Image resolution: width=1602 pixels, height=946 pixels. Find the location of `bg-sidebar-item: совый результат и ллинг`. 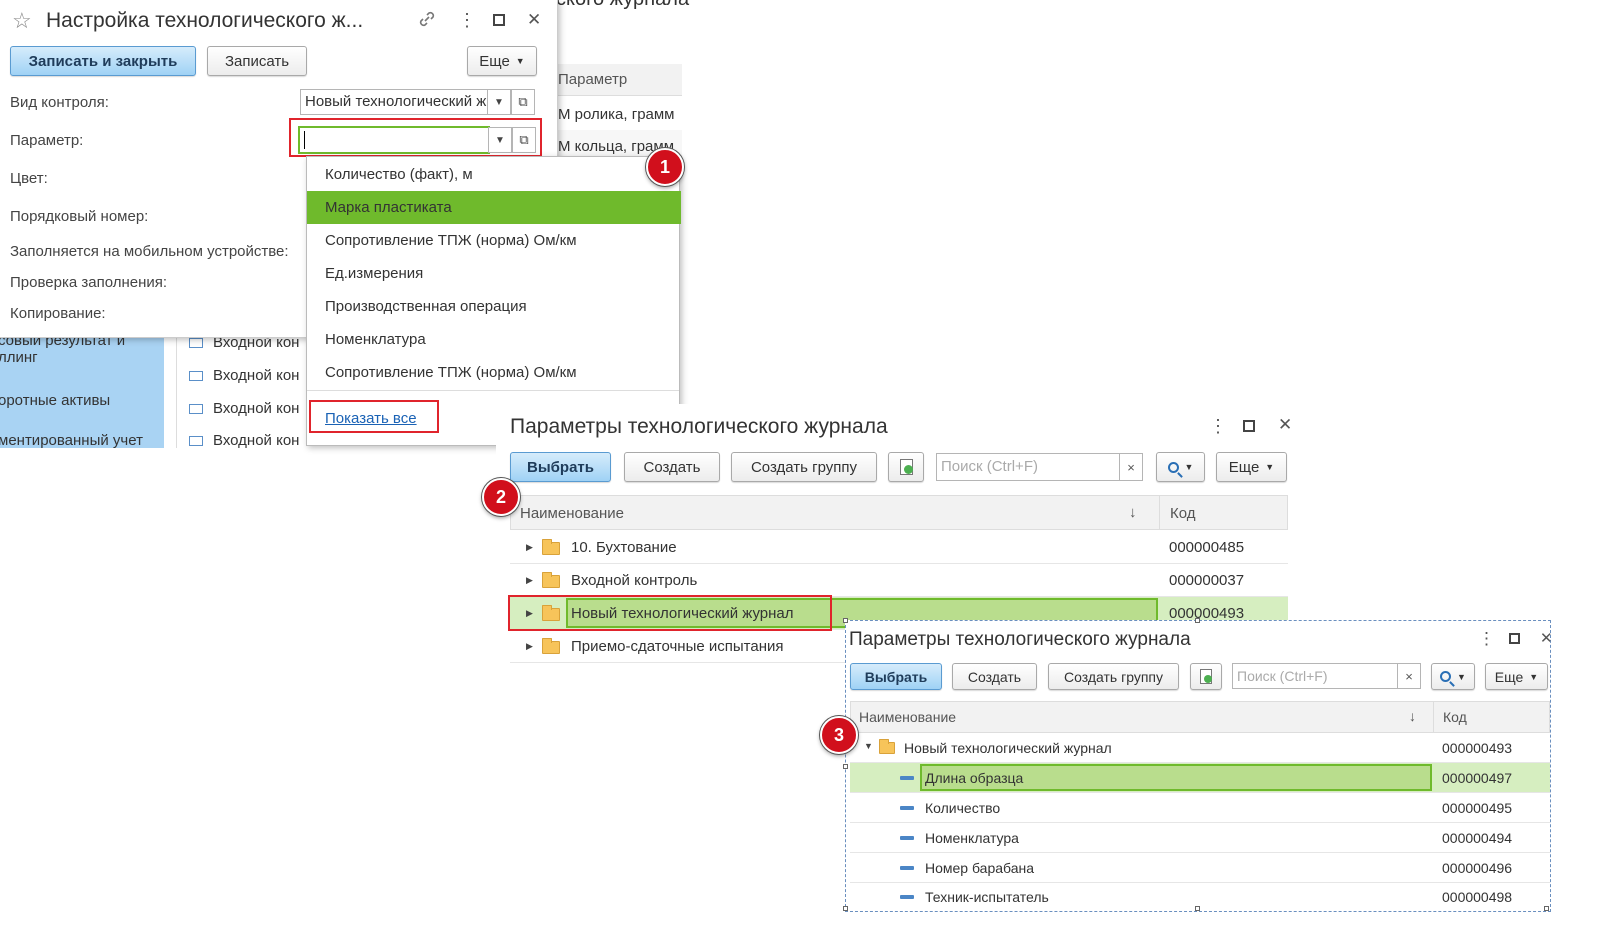

bg-sidebar-item: совый результат и ллинг is located at coordinates (82, 351).